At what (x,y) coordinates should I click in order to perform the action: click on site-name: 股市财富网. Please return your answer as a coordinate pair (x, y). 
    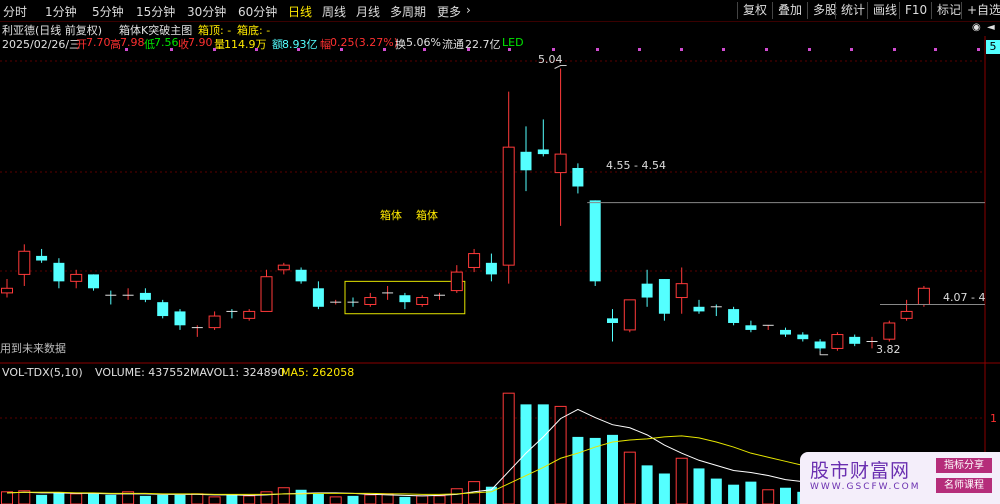
    Looking at the image, I should click on (860, 471).